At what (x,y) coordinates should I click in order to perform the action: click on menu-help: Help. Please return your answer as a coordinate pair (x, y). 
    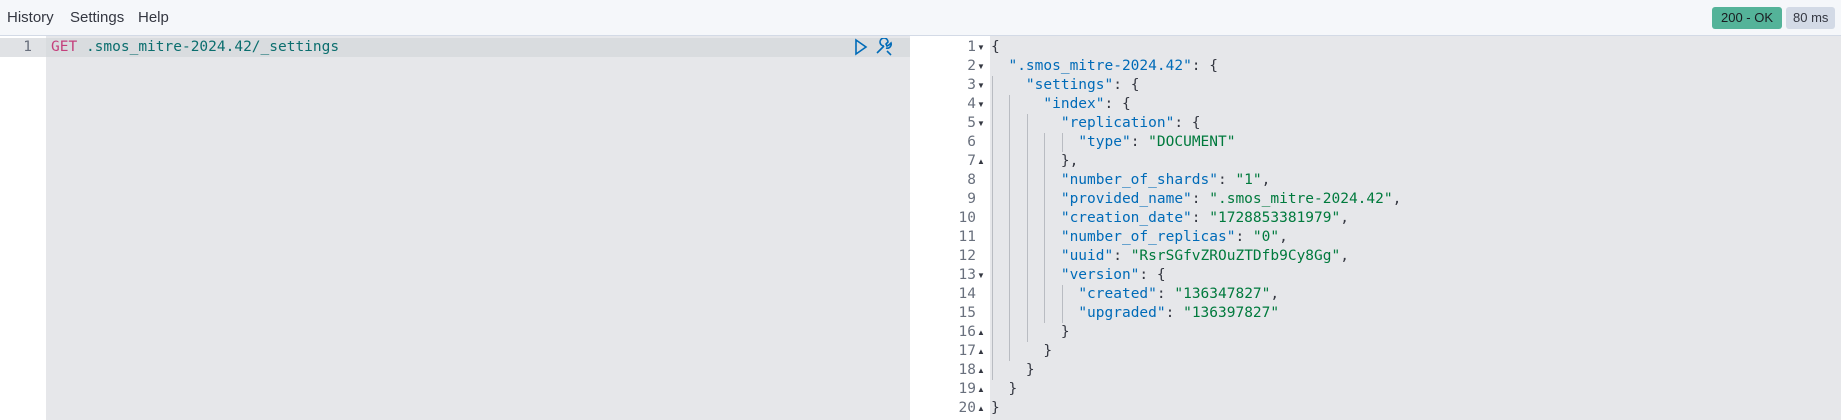
    Looking at the image, I should click on (153, 17).